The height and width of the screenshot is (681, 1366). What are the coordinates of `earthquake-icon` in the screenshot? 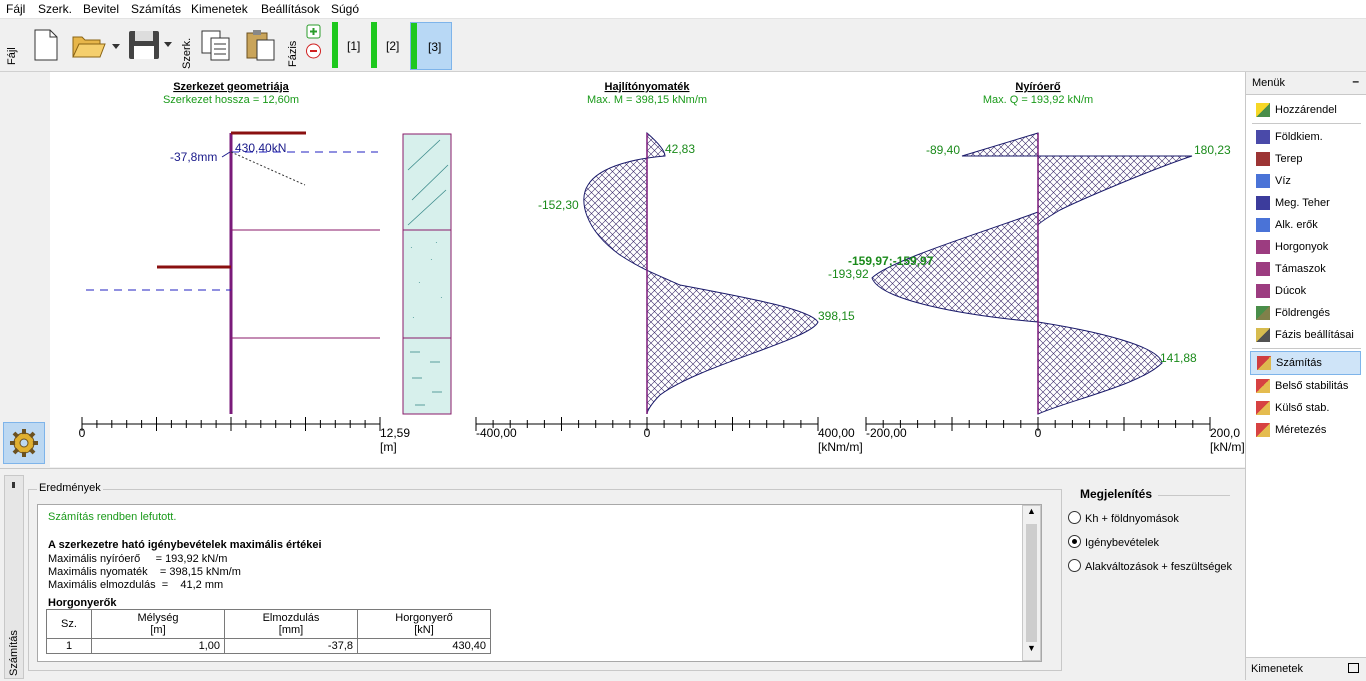 It's located at (1263, 313).